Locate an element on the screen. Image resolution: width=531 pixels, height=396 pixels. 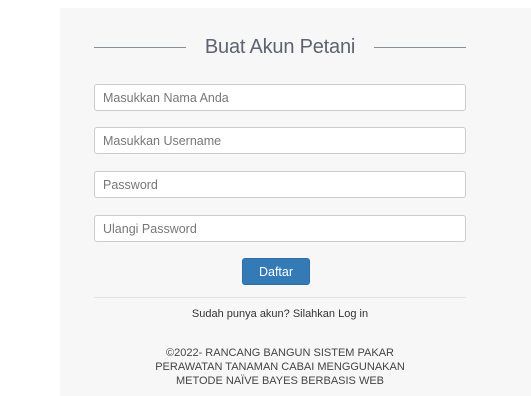
password-input is located at coordinates (280, 184).